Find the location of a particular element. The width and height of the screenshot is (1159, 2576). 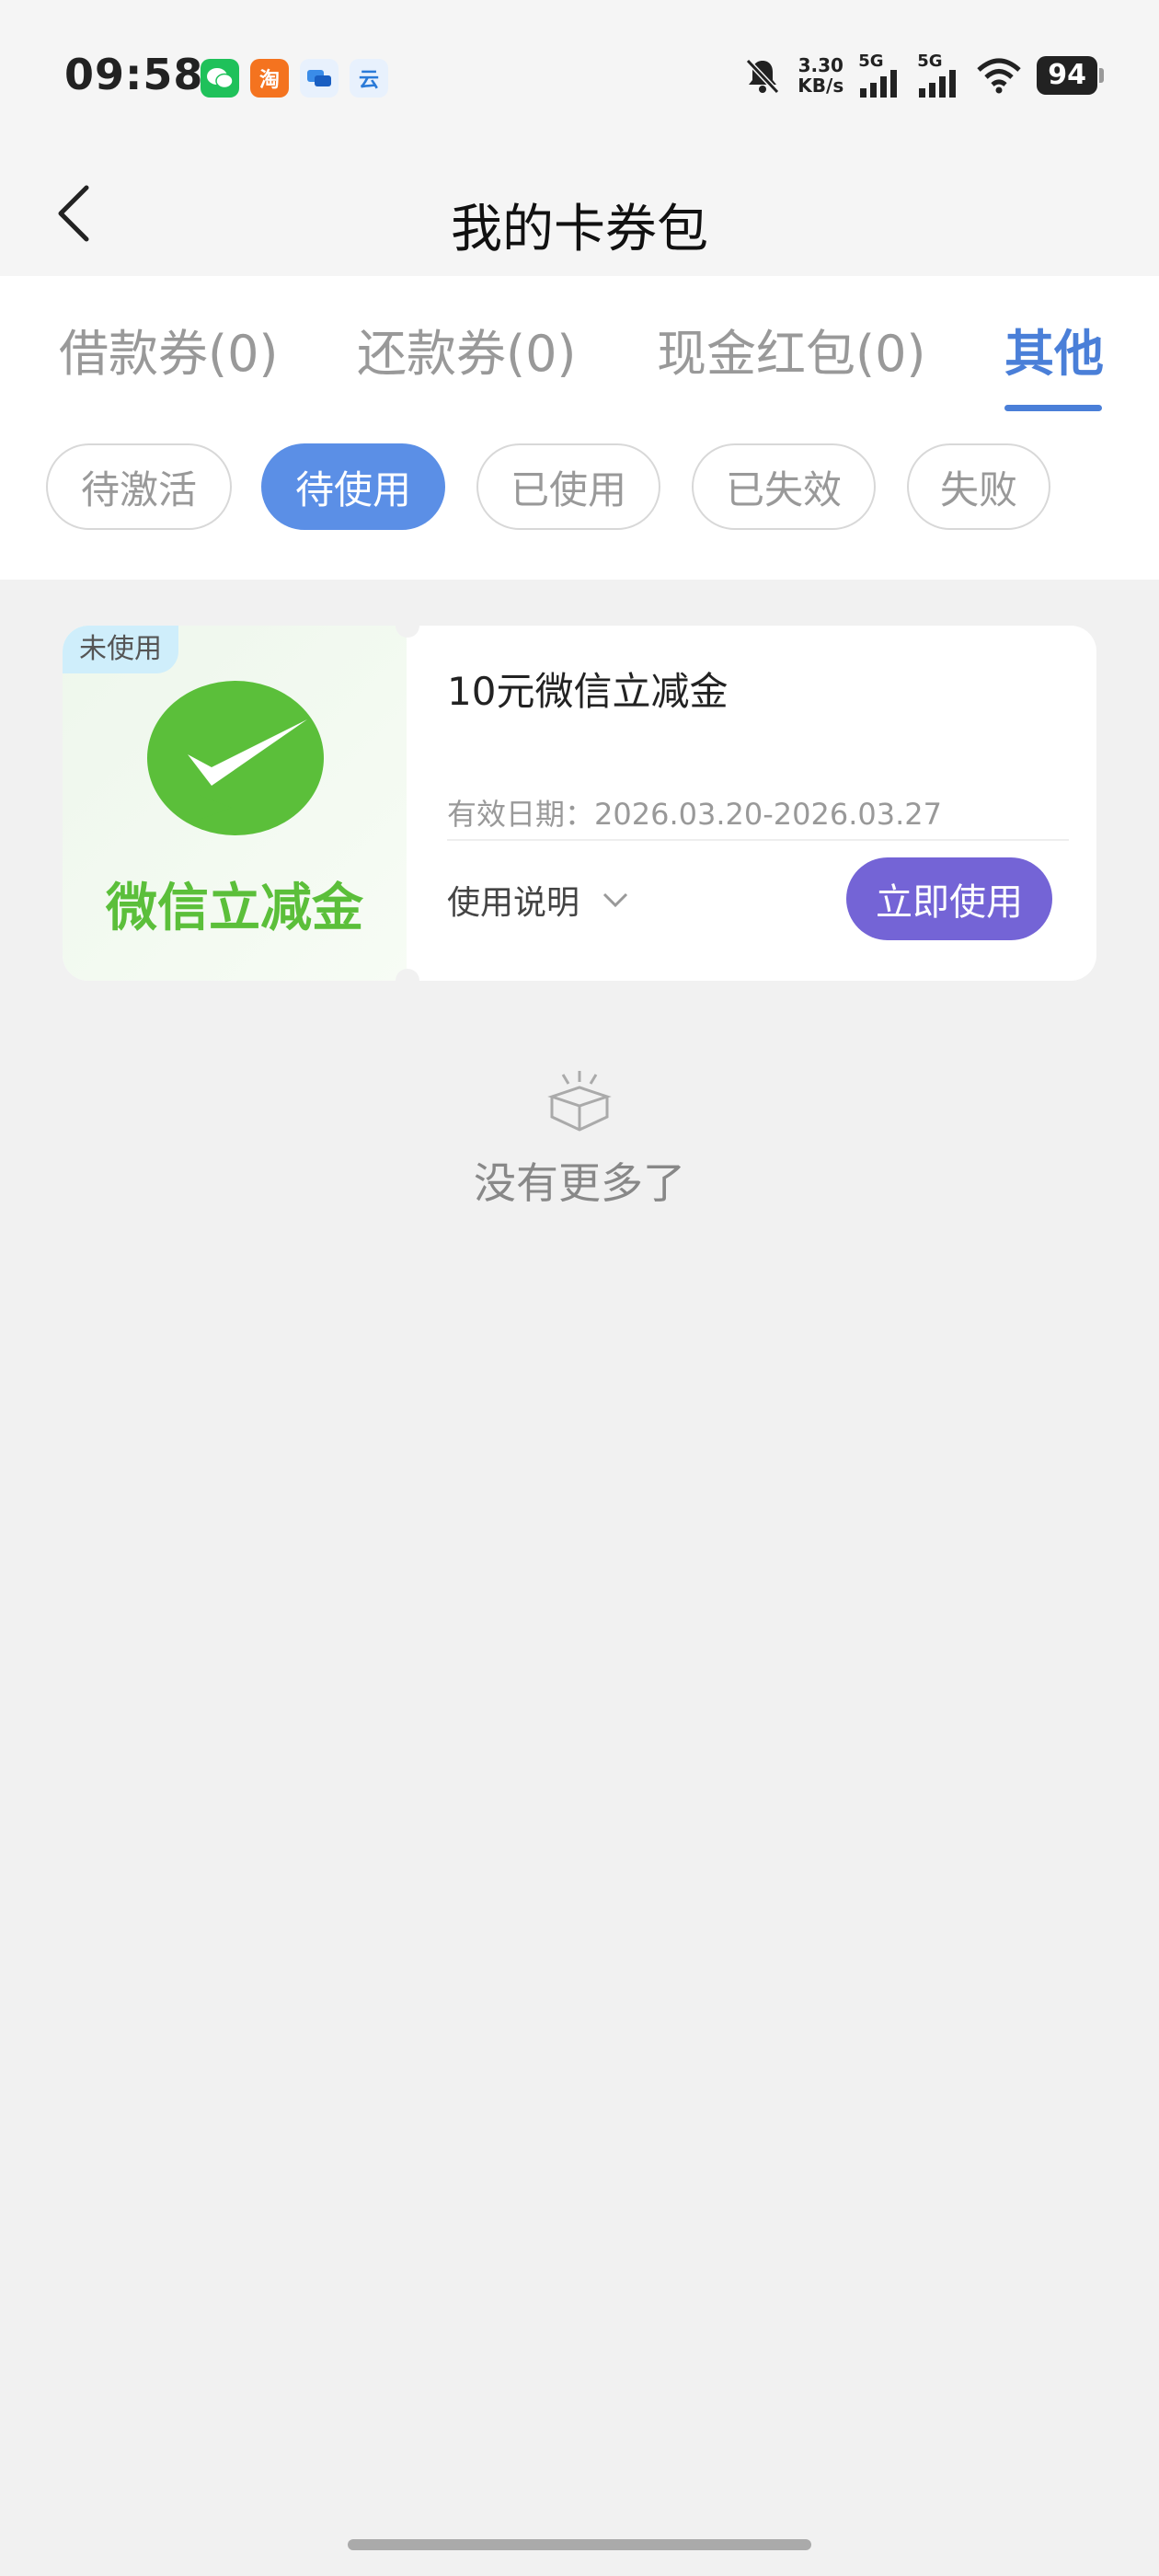

status-right-group: 3.30 KB/s 5G 5G 94 is located at coordinates (923, 75).